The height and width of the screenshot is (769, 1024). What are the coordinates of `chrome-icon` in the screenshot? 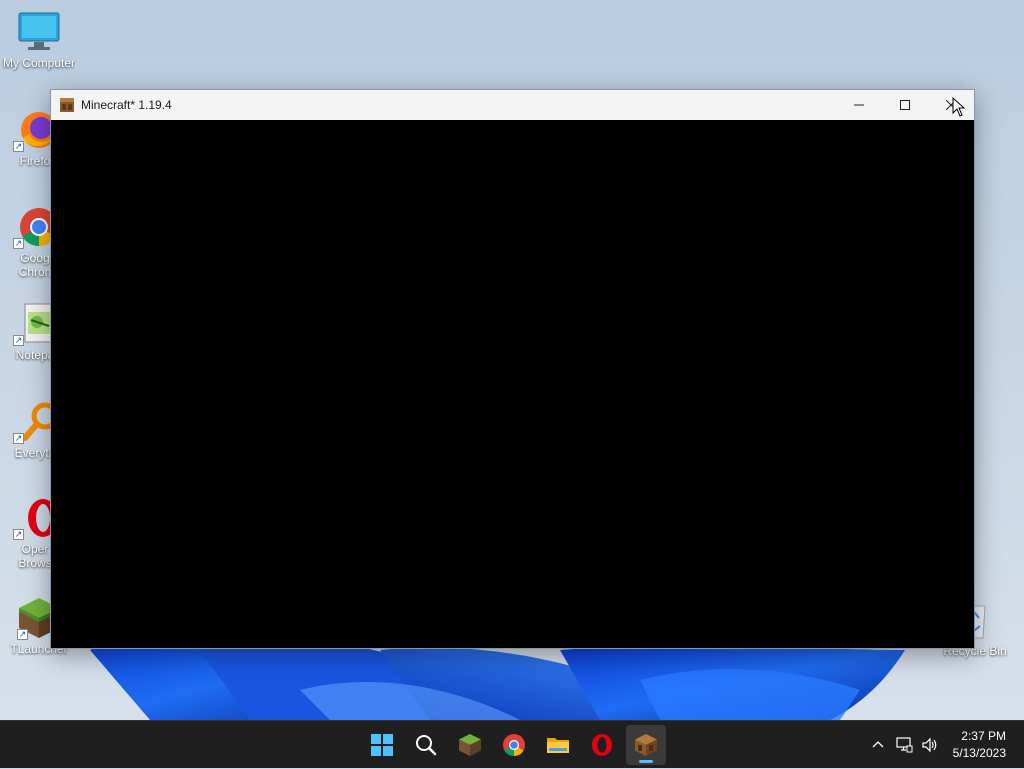 It's located at (514, 745).